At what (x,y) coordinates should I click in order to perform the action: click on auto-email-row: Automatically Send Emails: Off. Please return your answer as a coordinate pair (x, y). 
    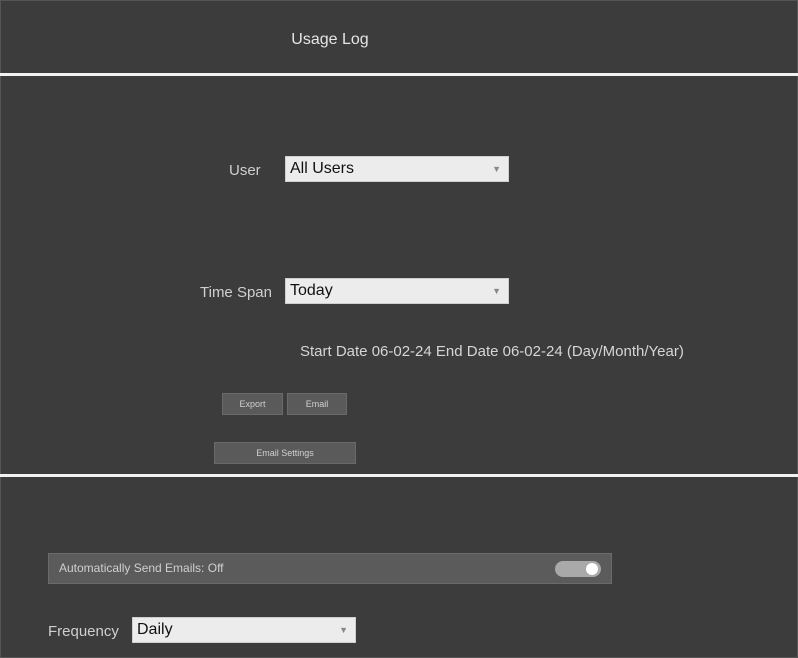
    Looking at the image, I should click on (330, 568).